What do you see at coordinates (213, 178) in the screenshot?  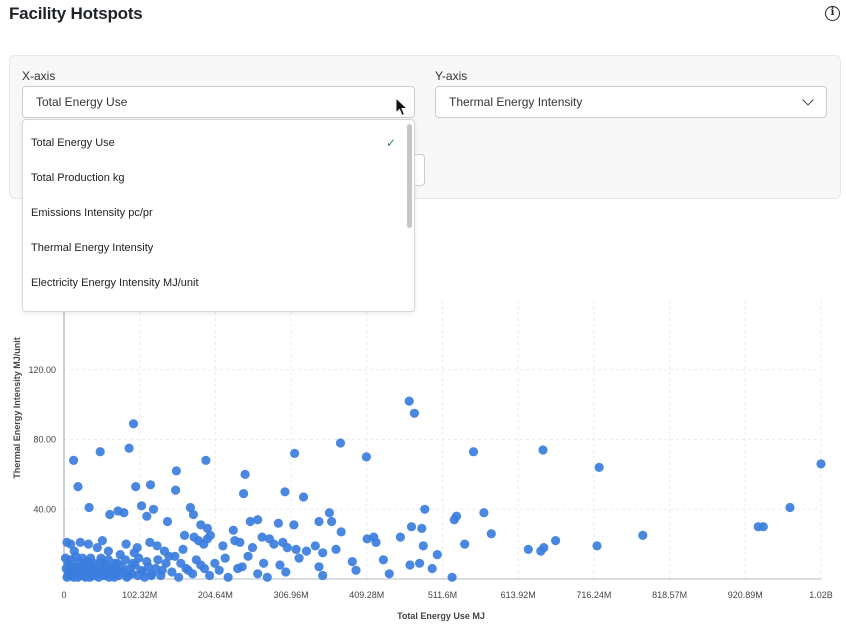 I see `dropdown-option: Total Production kg` at bounding box center [213, 178].